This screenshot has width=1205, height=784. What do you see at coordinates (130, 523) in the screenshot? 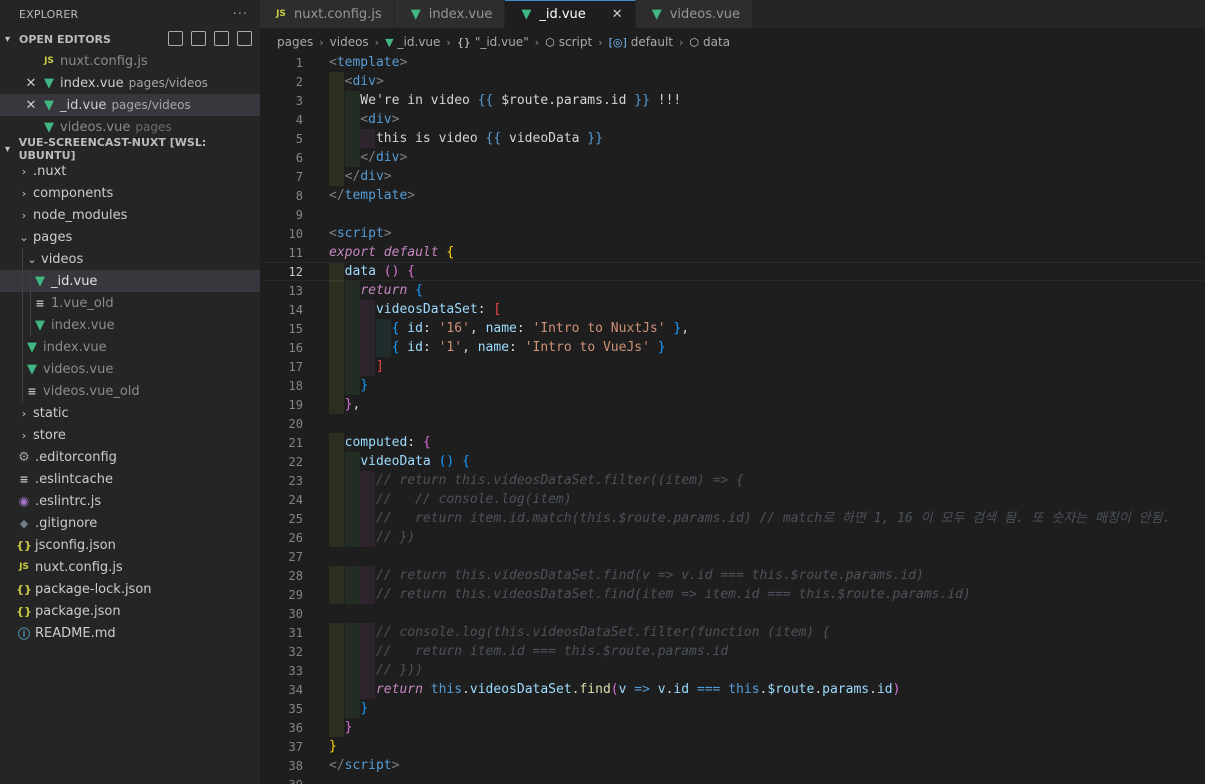
I see `tree-item: ◆ .gitignore` at bounding box center [130, 523].